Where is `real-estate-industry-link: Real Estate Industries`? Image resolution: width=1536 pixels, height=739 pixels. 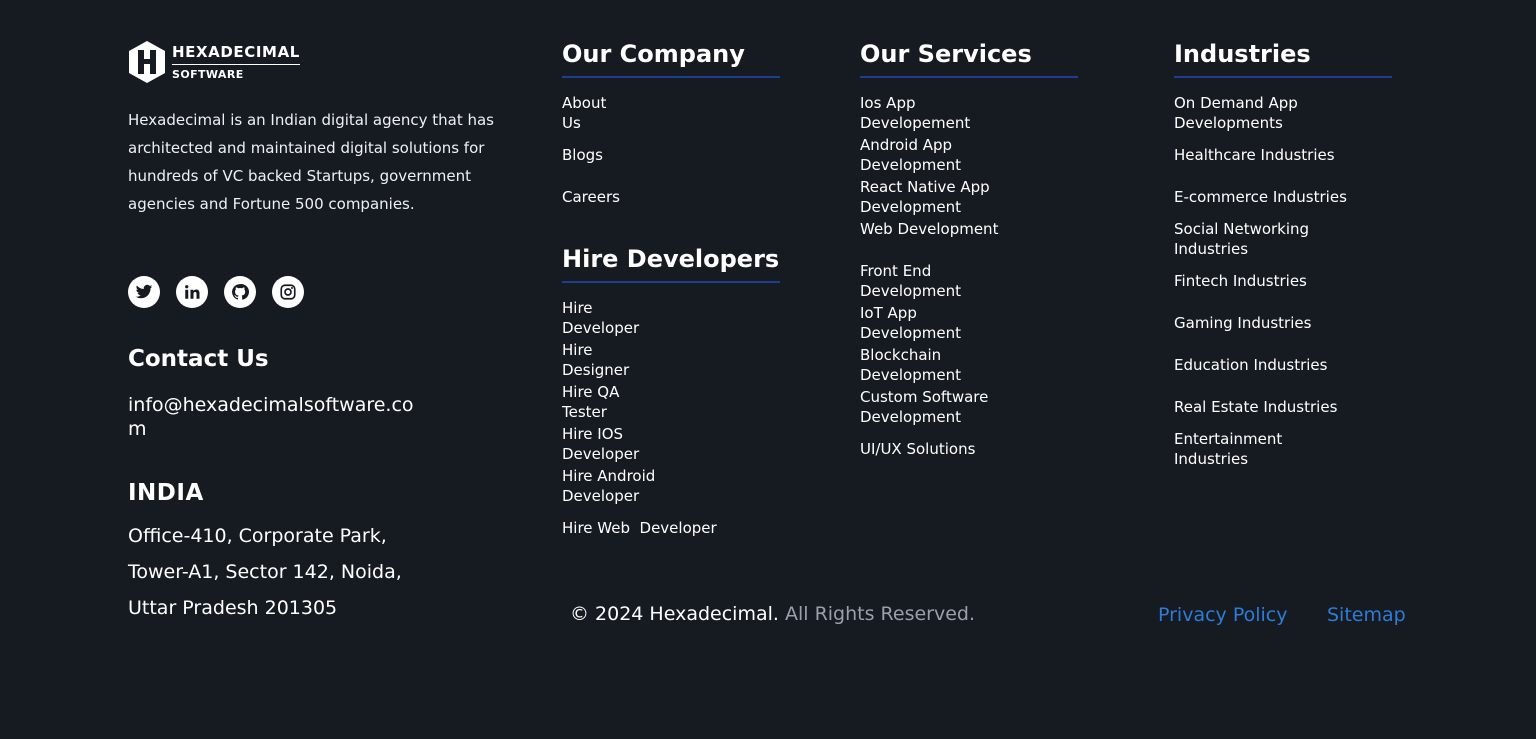 real-estate-industry-link: Real Estate Industries is located at coordinates (1255, 407).